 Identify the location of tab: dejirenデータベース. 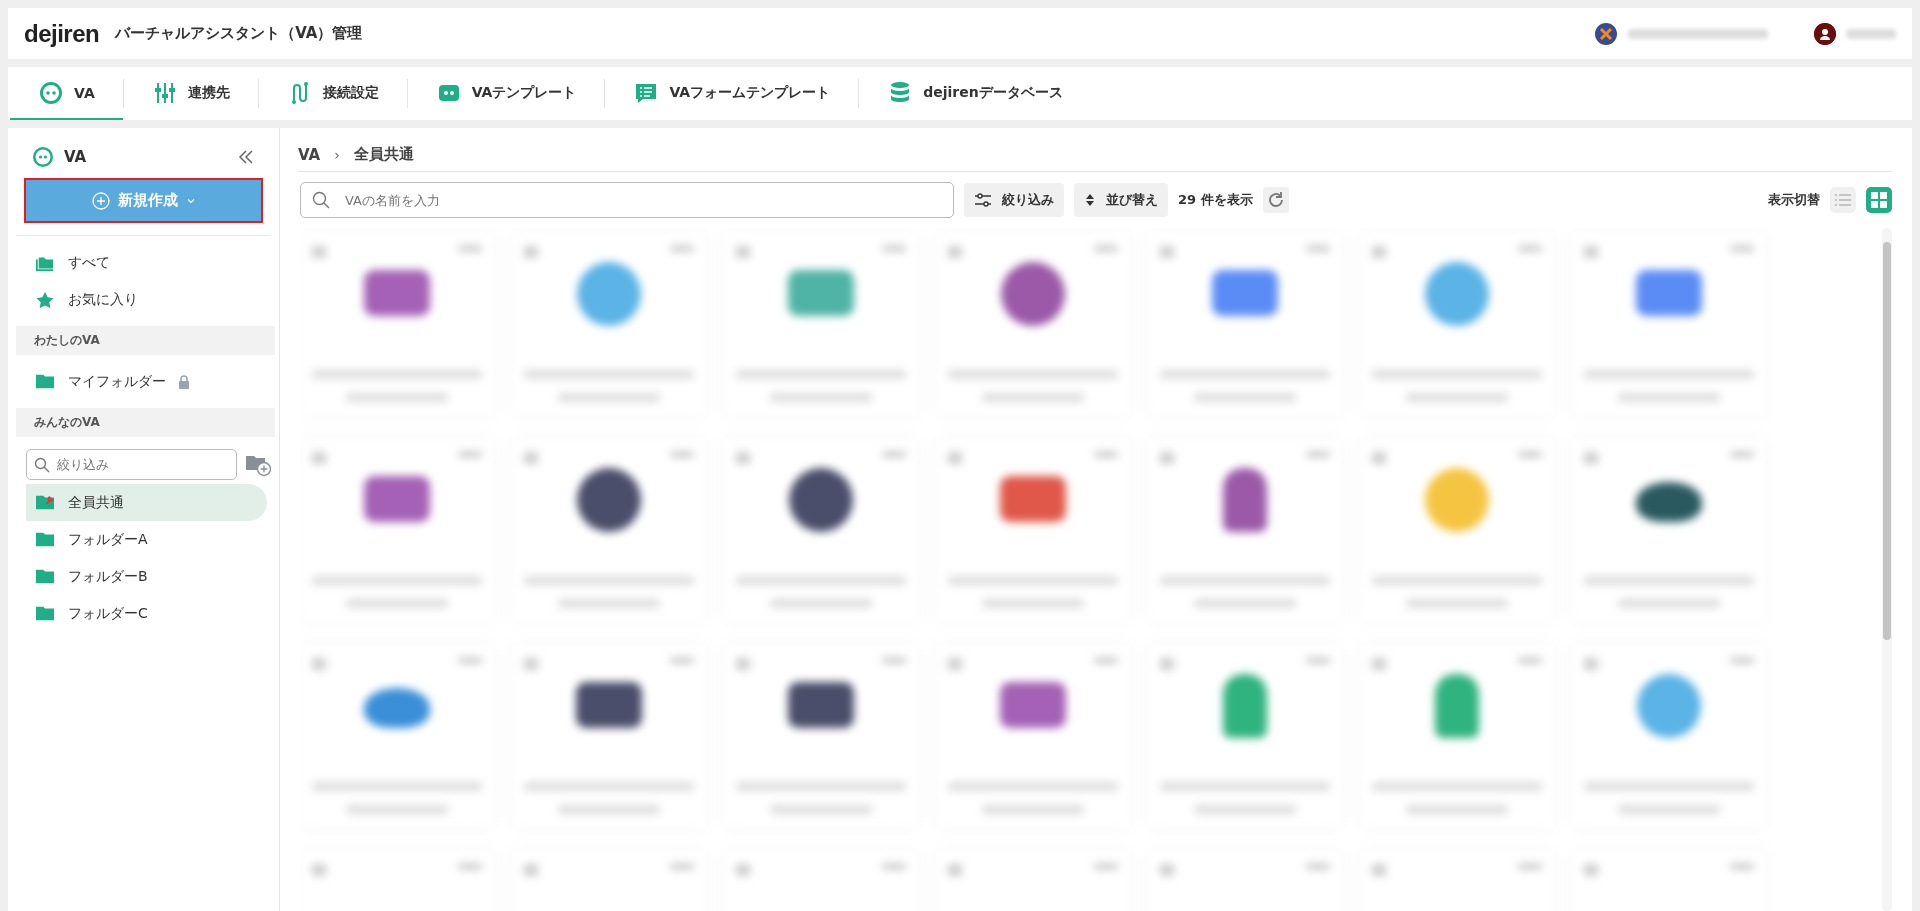
(975, 93).